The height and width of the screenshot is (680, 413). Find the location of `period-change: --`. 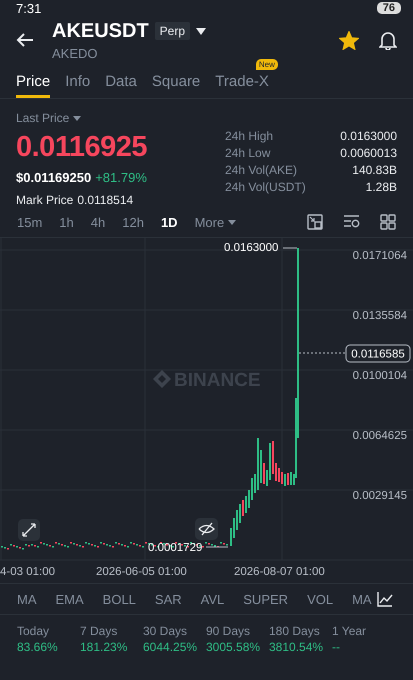

period-change: -- is located at coordinates (336, 647).